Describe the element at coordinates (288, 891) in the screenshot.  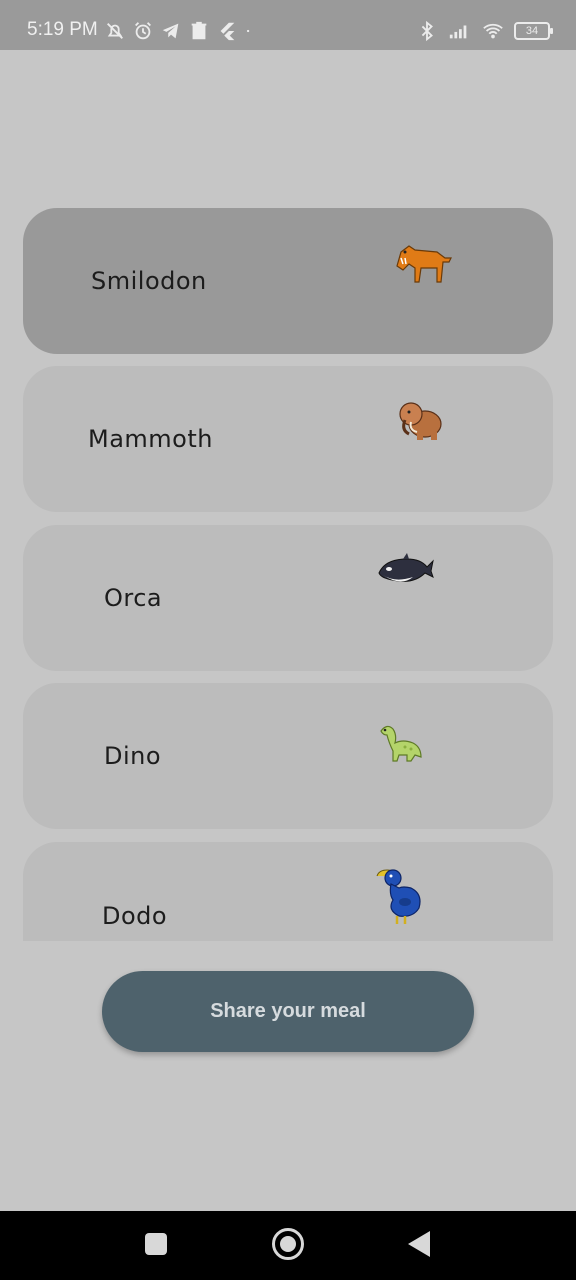
I see `list-item-dodo: Dodo` at that location.